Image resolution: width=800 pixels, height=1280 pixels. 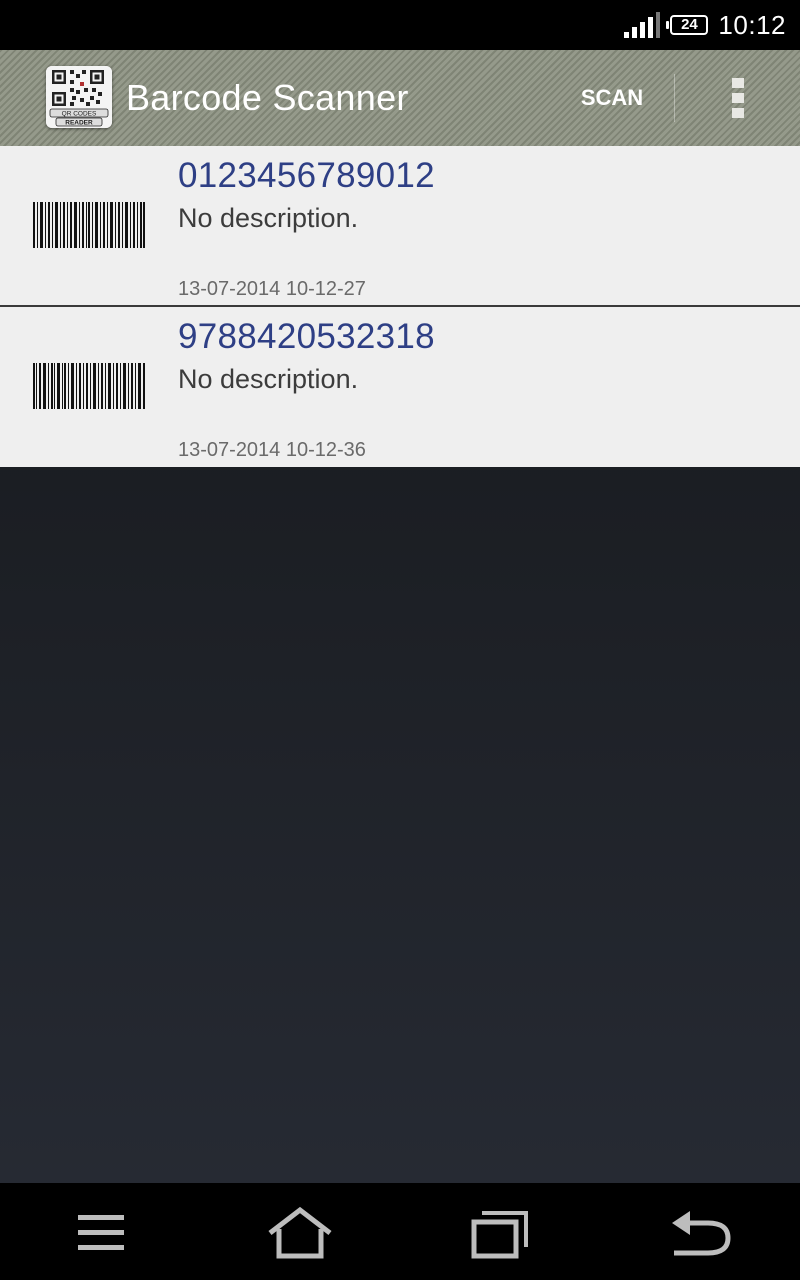 What do you see at coordinates (300, 1233) in the screenshot?
I see `home-icon` at bounding box center [300, 1233].